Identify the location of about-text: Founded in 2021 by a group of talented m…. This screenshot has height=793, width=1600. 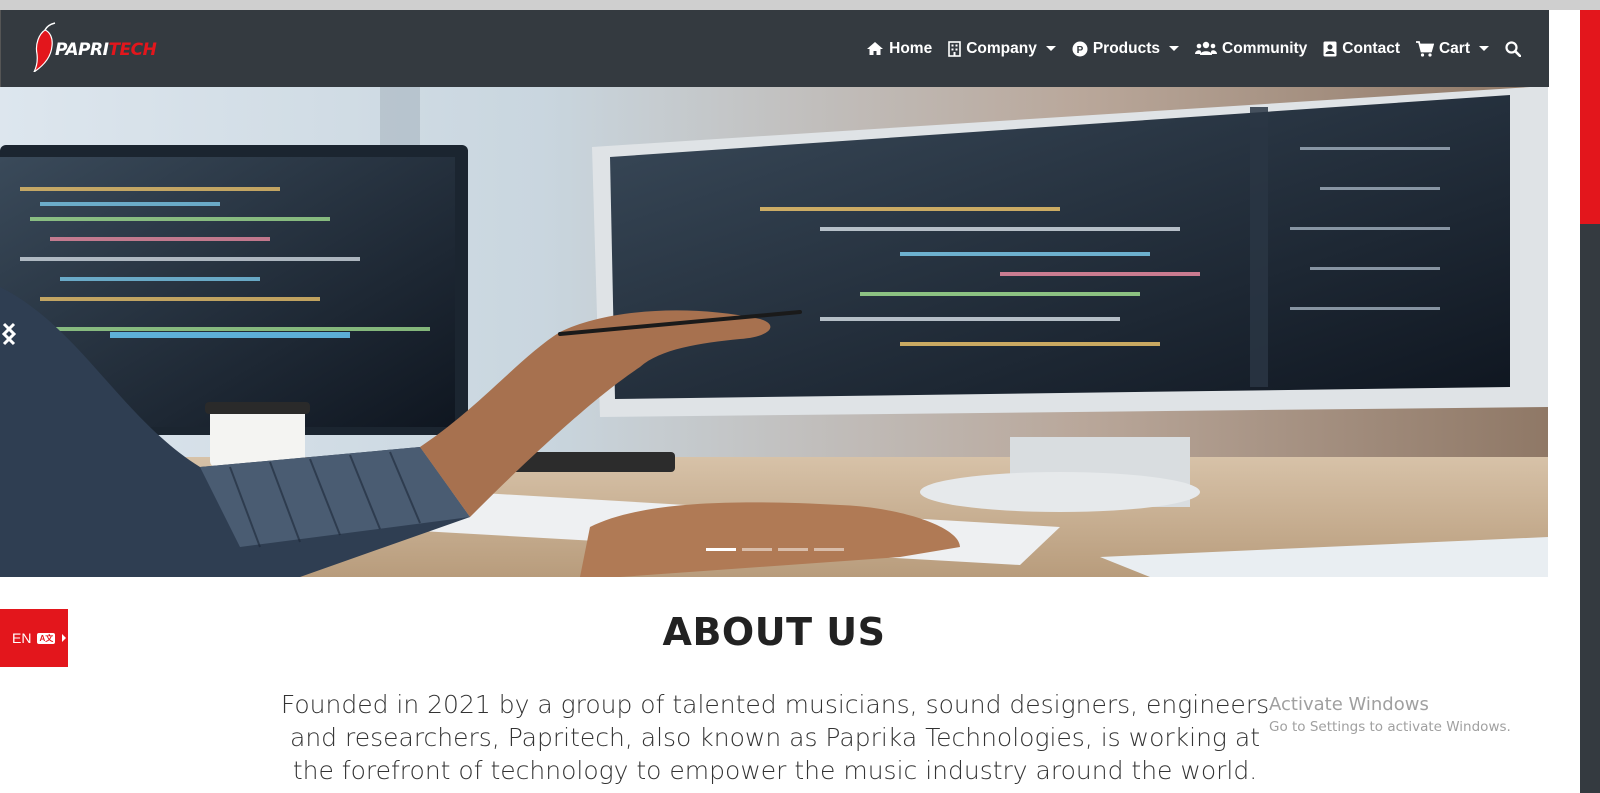
(775, 737).